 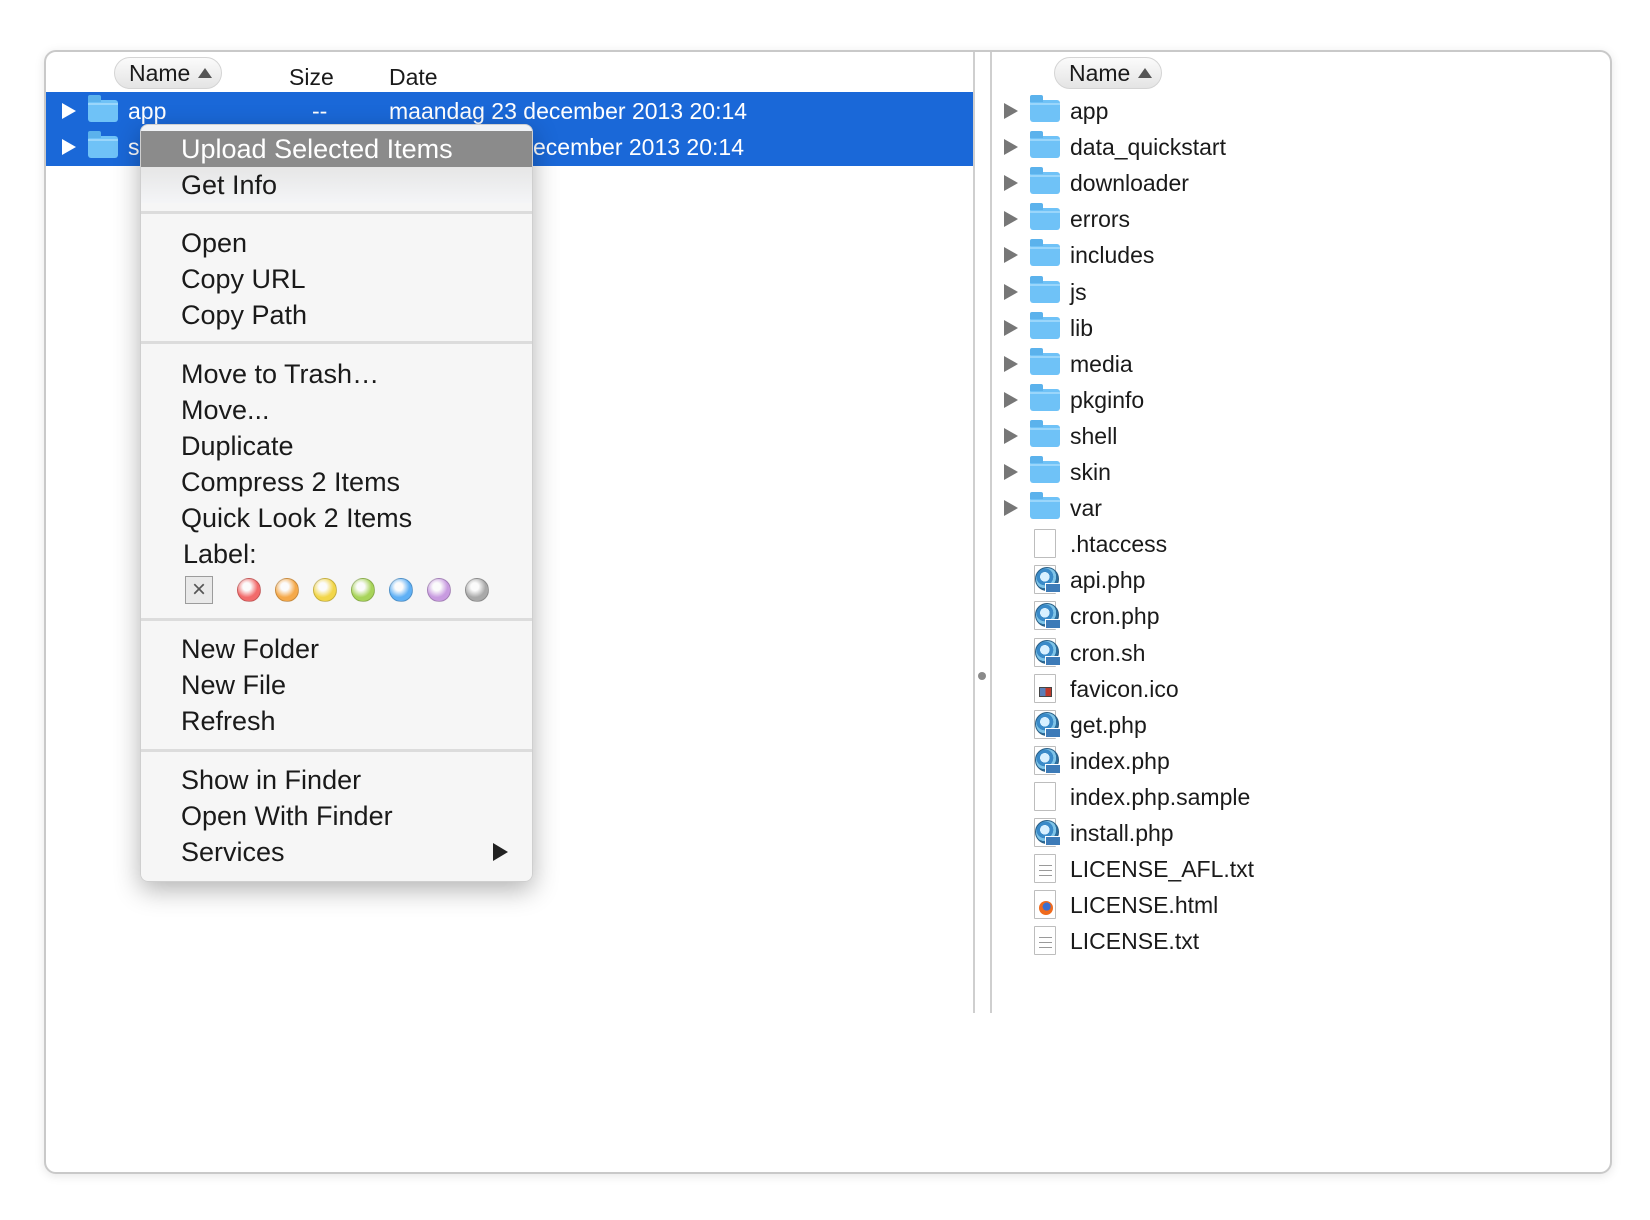 I want to click on item-name: data_quickstart, so click(x=1148, y=147).